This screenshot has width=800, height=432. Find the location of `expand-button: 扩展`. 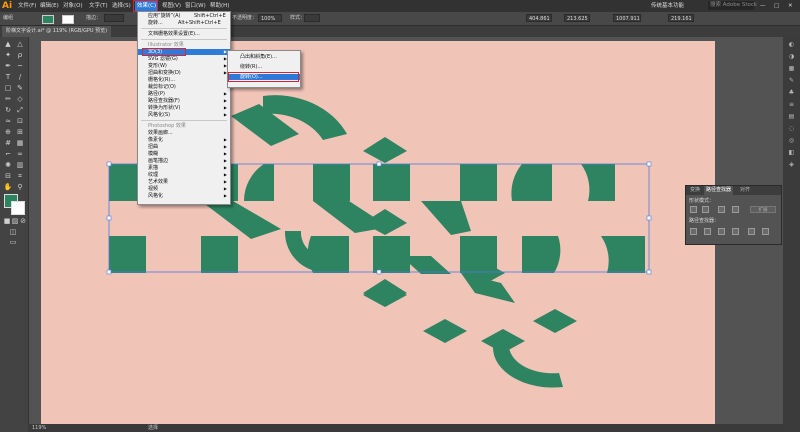

expand-button: 扩展 is located at coordinates (763, 209).